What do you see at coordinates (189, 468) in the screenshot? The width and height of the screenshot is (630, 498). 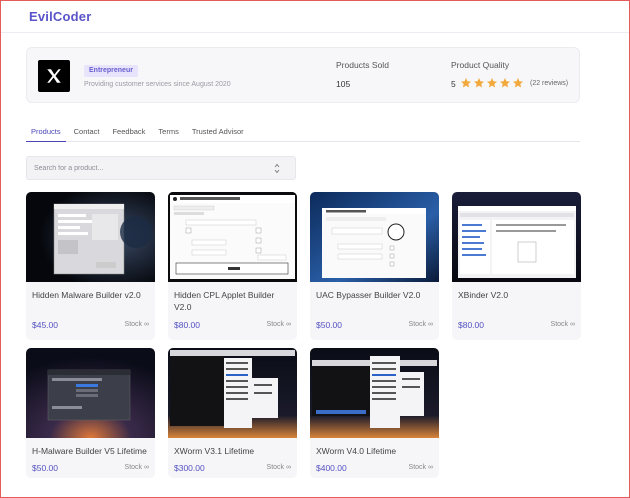 I see `product-price: $300.00` at bounding box center [189, 468].